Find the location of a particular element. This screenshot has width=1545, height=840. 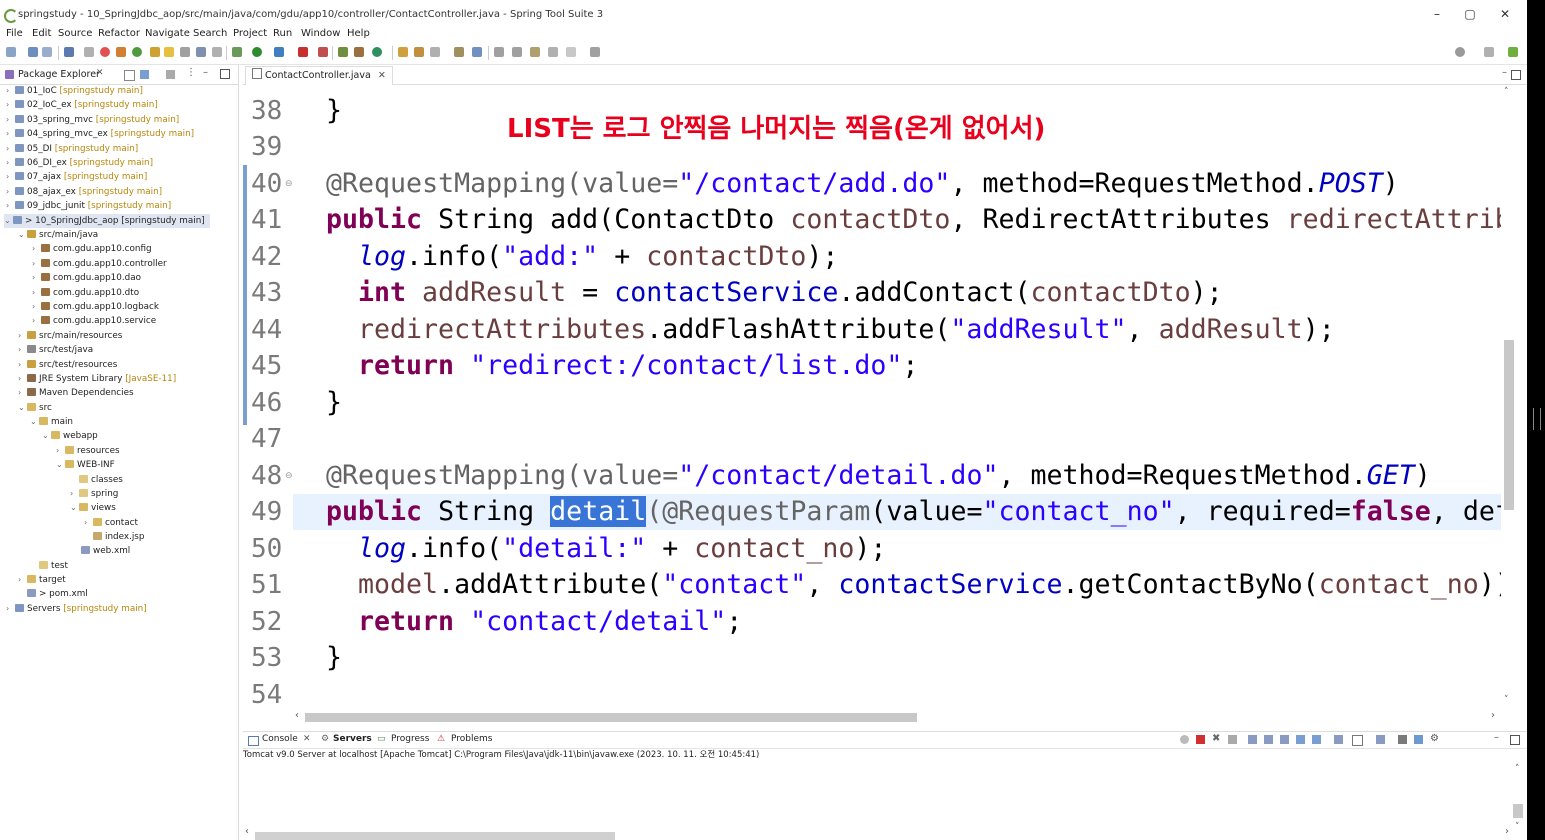

tree-package-dao: › com.gdu.app10.dao is located at coordinates (86, 278).